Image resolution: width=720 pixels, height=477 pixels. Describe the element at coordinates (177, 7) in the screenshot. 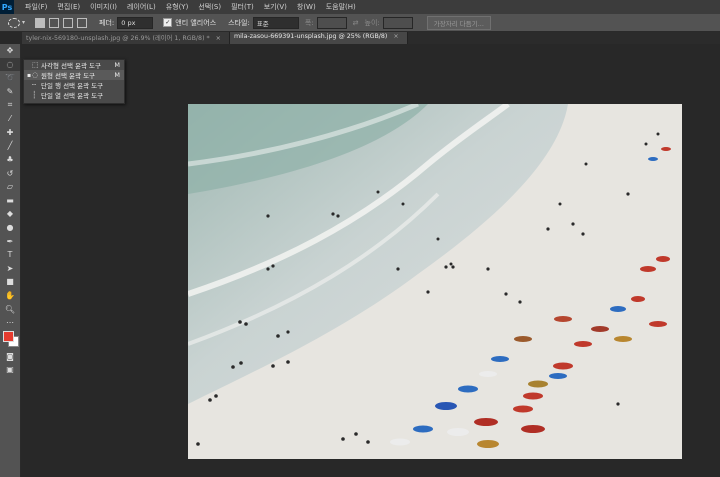

I see `menu-type: 유형(Y)` at that location.